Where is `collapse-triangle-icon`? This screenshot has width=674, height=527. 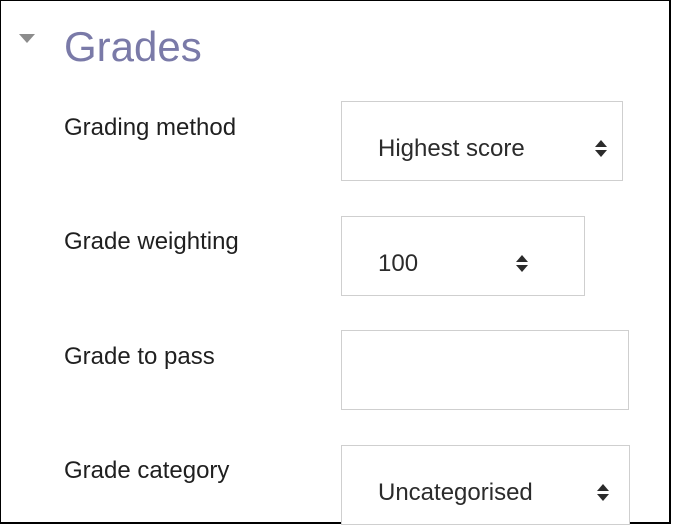
collapse-triangle-icon is located at coordinates (27, 38).